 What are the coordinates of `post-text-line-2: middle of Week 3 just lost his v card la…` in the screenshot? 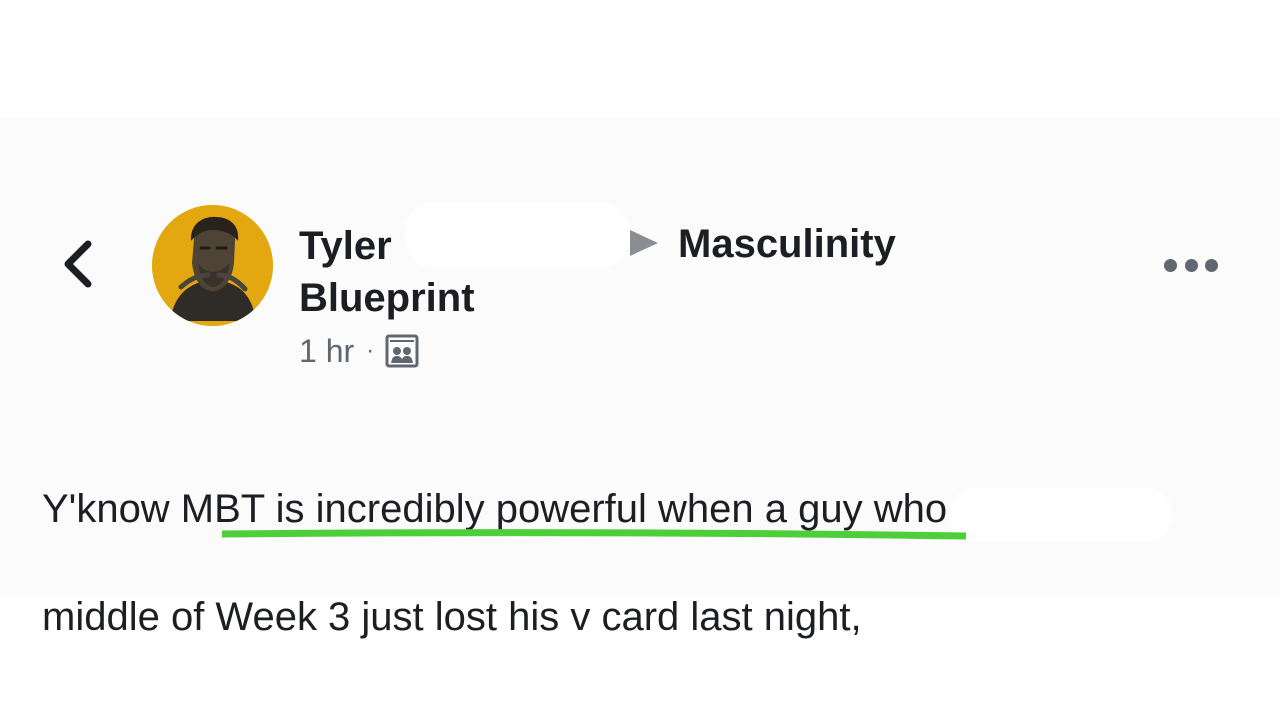 It's located at (452, 617).